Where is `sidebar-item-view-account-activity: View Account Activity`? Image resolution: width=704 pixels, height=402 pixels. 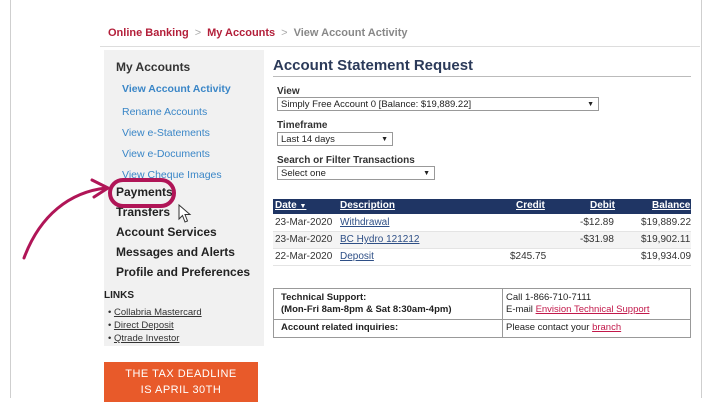
sidebar-item-view-account-activity: View Account Activity is located at coordinates (176, 89).